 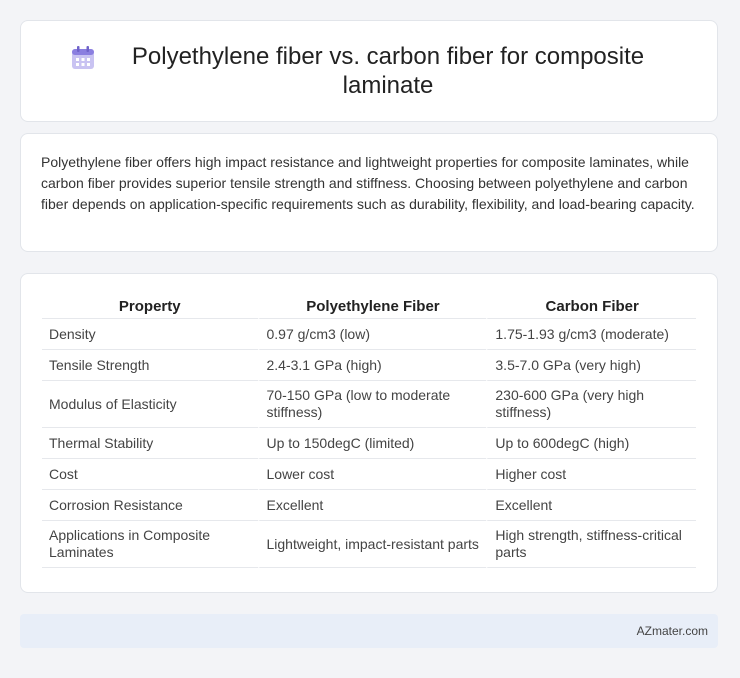 I want to click on table-row: Corrosion Resistance Excellent Excellent, so click(x=369, y=505).